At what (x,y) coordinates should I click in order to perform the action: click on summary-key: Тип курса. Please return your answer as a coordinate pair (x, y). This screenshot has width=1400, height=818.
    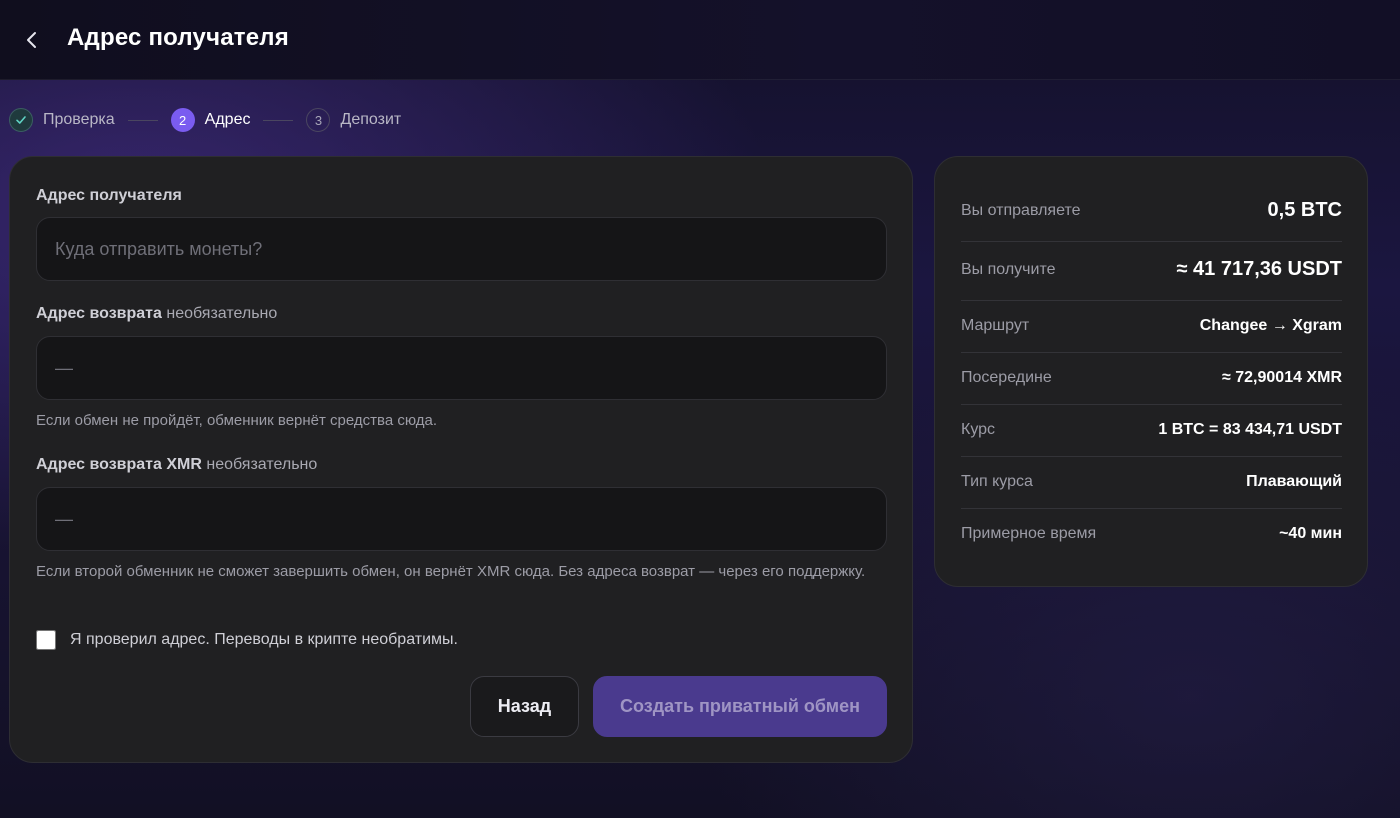
    Looking at the image, I should click on (997, 481).